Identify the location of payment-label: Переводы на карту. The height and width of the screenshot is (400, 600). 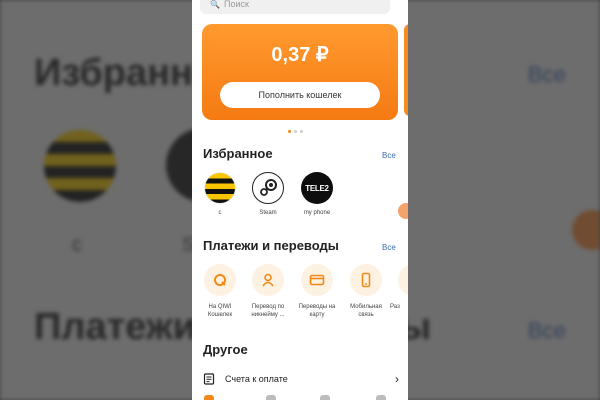
(317, 311).